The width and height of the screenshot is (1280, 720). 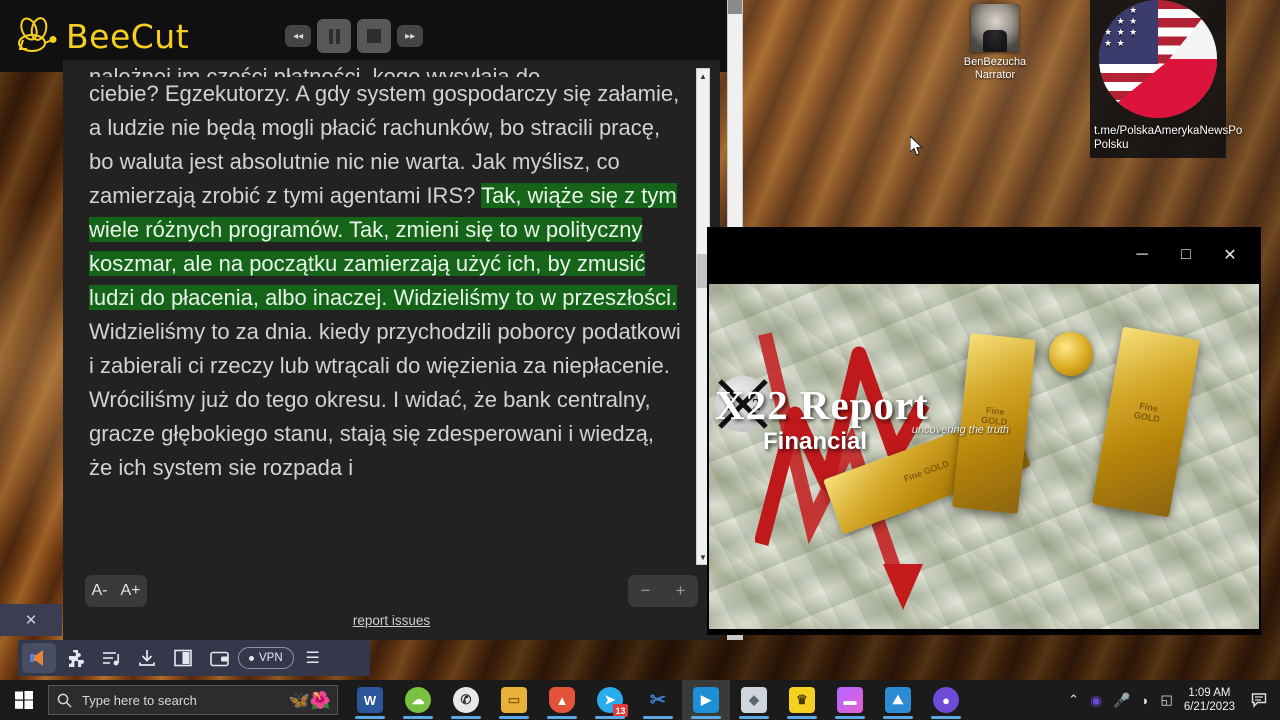 I want to click on taskbar-app-cloud-drive: ☁, so click(x=418, y=700).